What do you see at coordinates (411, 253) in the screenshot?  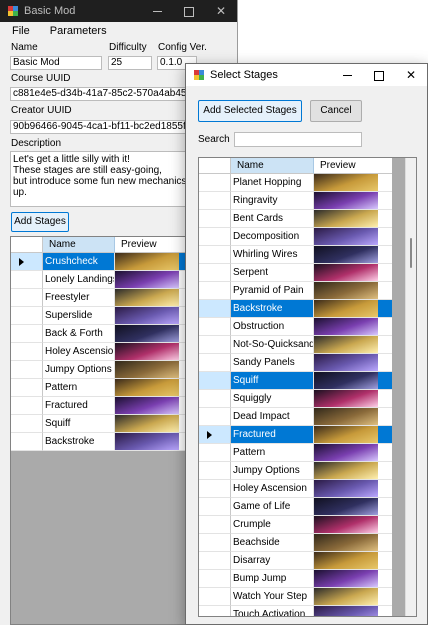 I see `dialog-grid-scroll-thumb` at bounding box center [411, 253].